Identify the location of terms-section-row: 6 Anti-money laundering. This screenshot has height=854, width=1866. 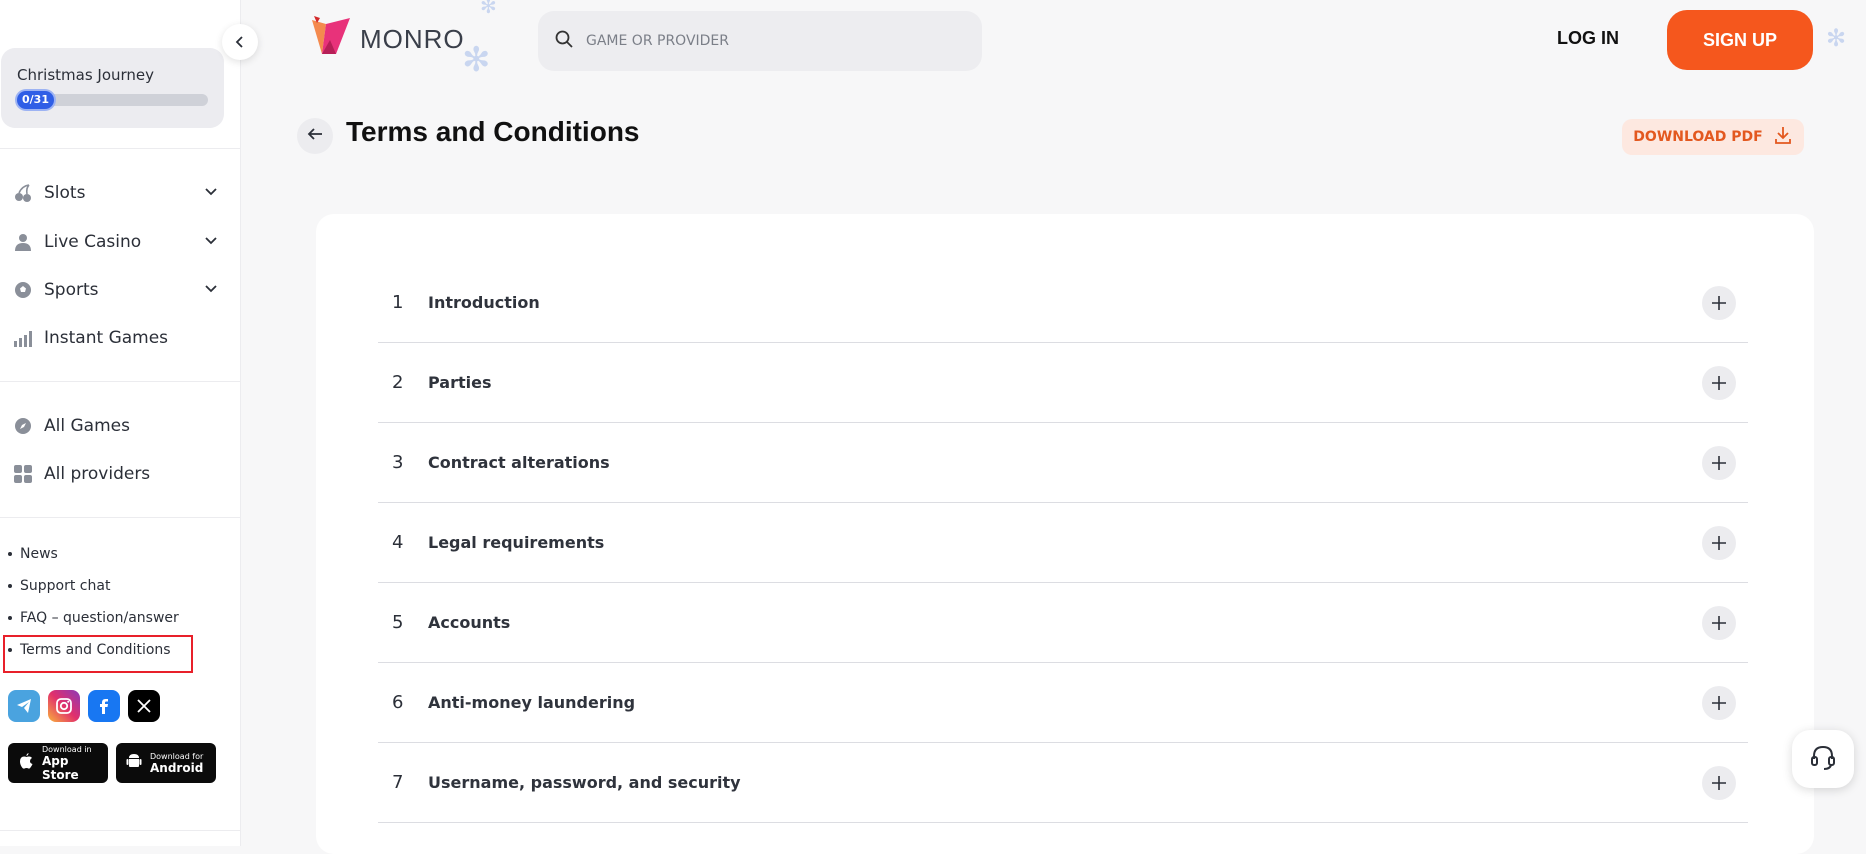
(1063, 703).